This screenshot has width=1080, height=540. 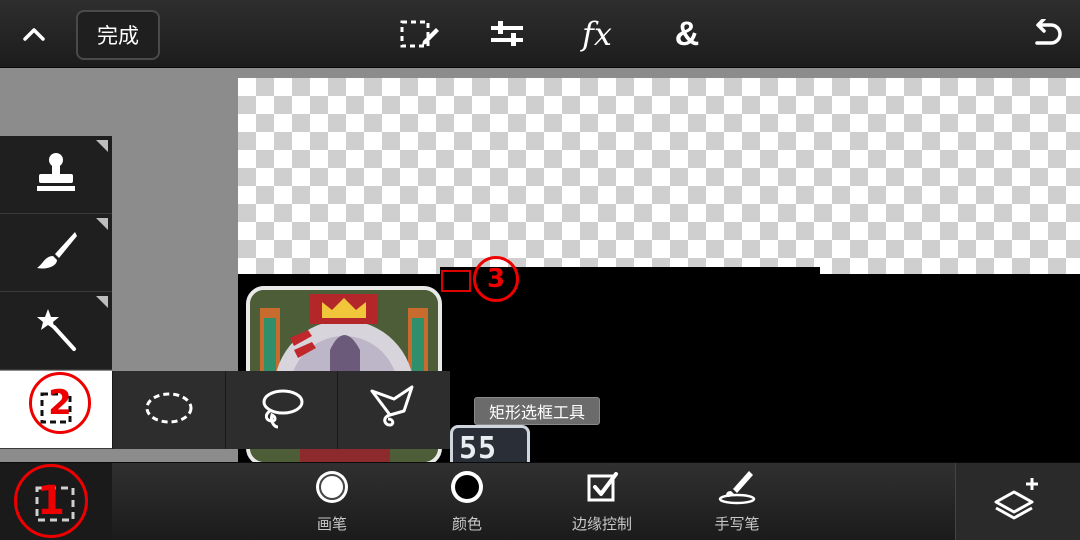 I want to click on brush-label: 画笔, so click(x=331, y=524).